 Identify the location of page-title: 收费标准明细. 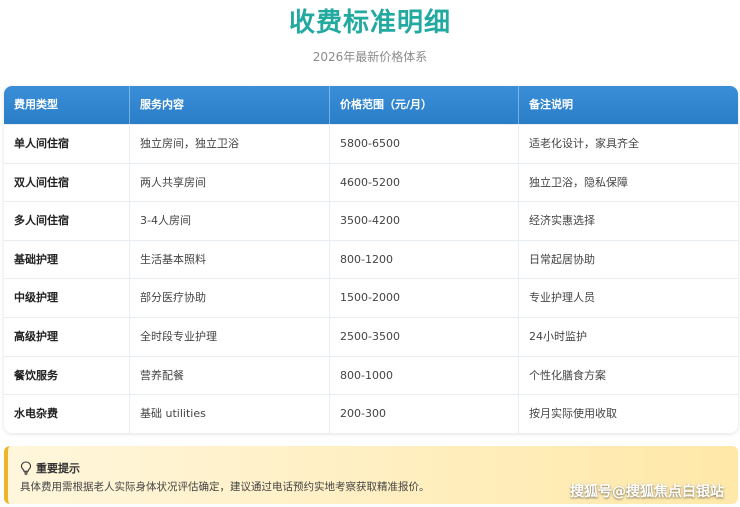
(369, 23).